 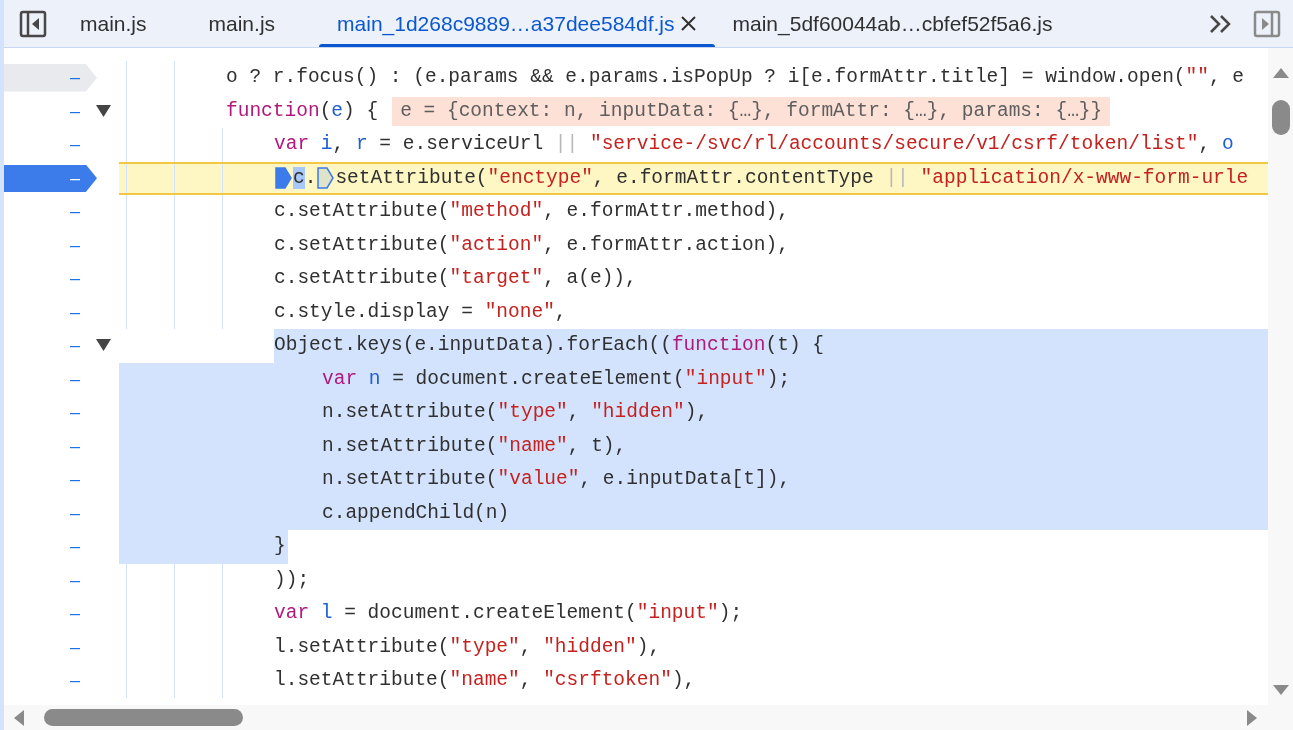 I want to click on vertical-scrollbar, so click(x=1280, y=376).